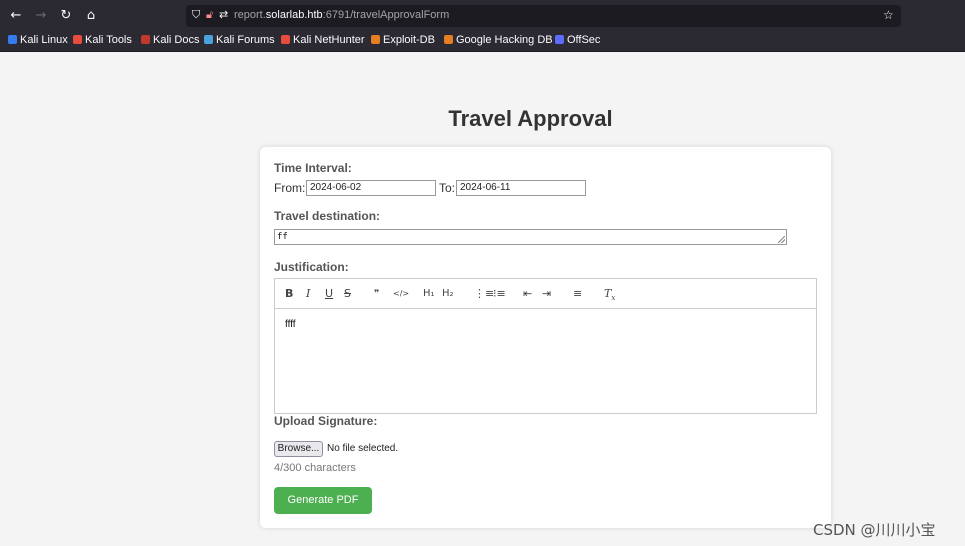  What do you see at coordinates (290, 188) in the screenshot?
I see `from-label: From:` at bounding box center [290, 188].